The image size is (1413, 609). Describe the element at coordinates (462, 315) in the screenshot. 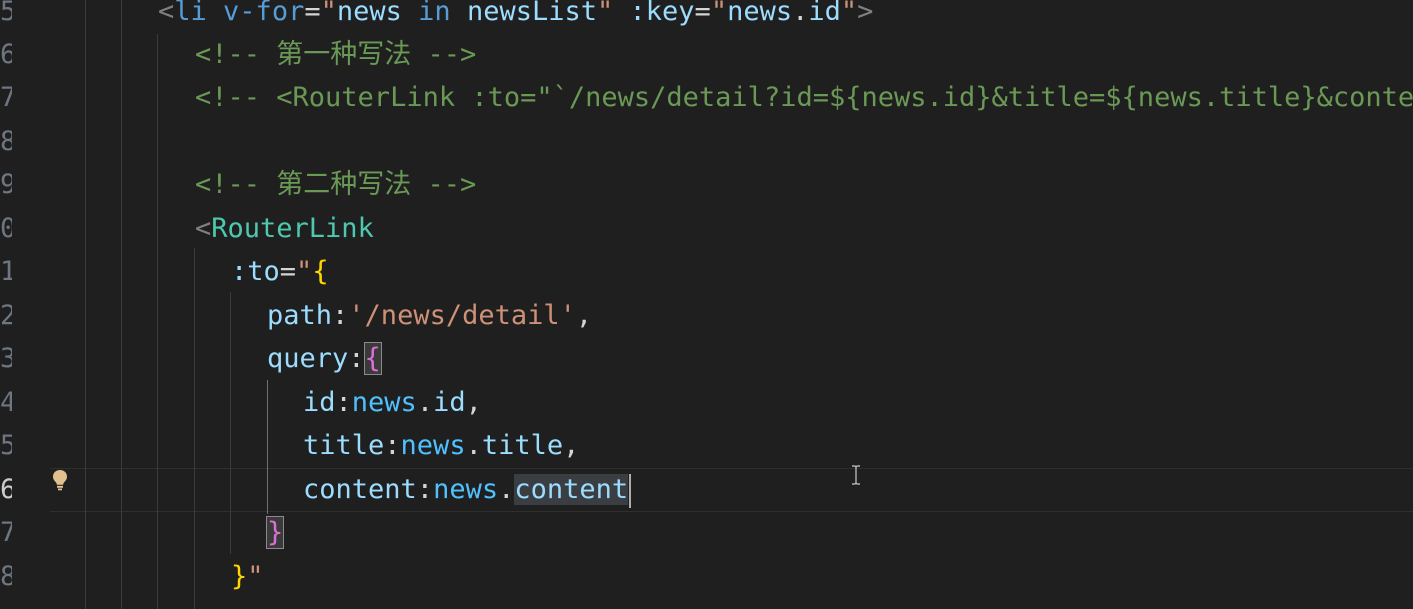

I see `code-token: '/news/detail'` at that location.